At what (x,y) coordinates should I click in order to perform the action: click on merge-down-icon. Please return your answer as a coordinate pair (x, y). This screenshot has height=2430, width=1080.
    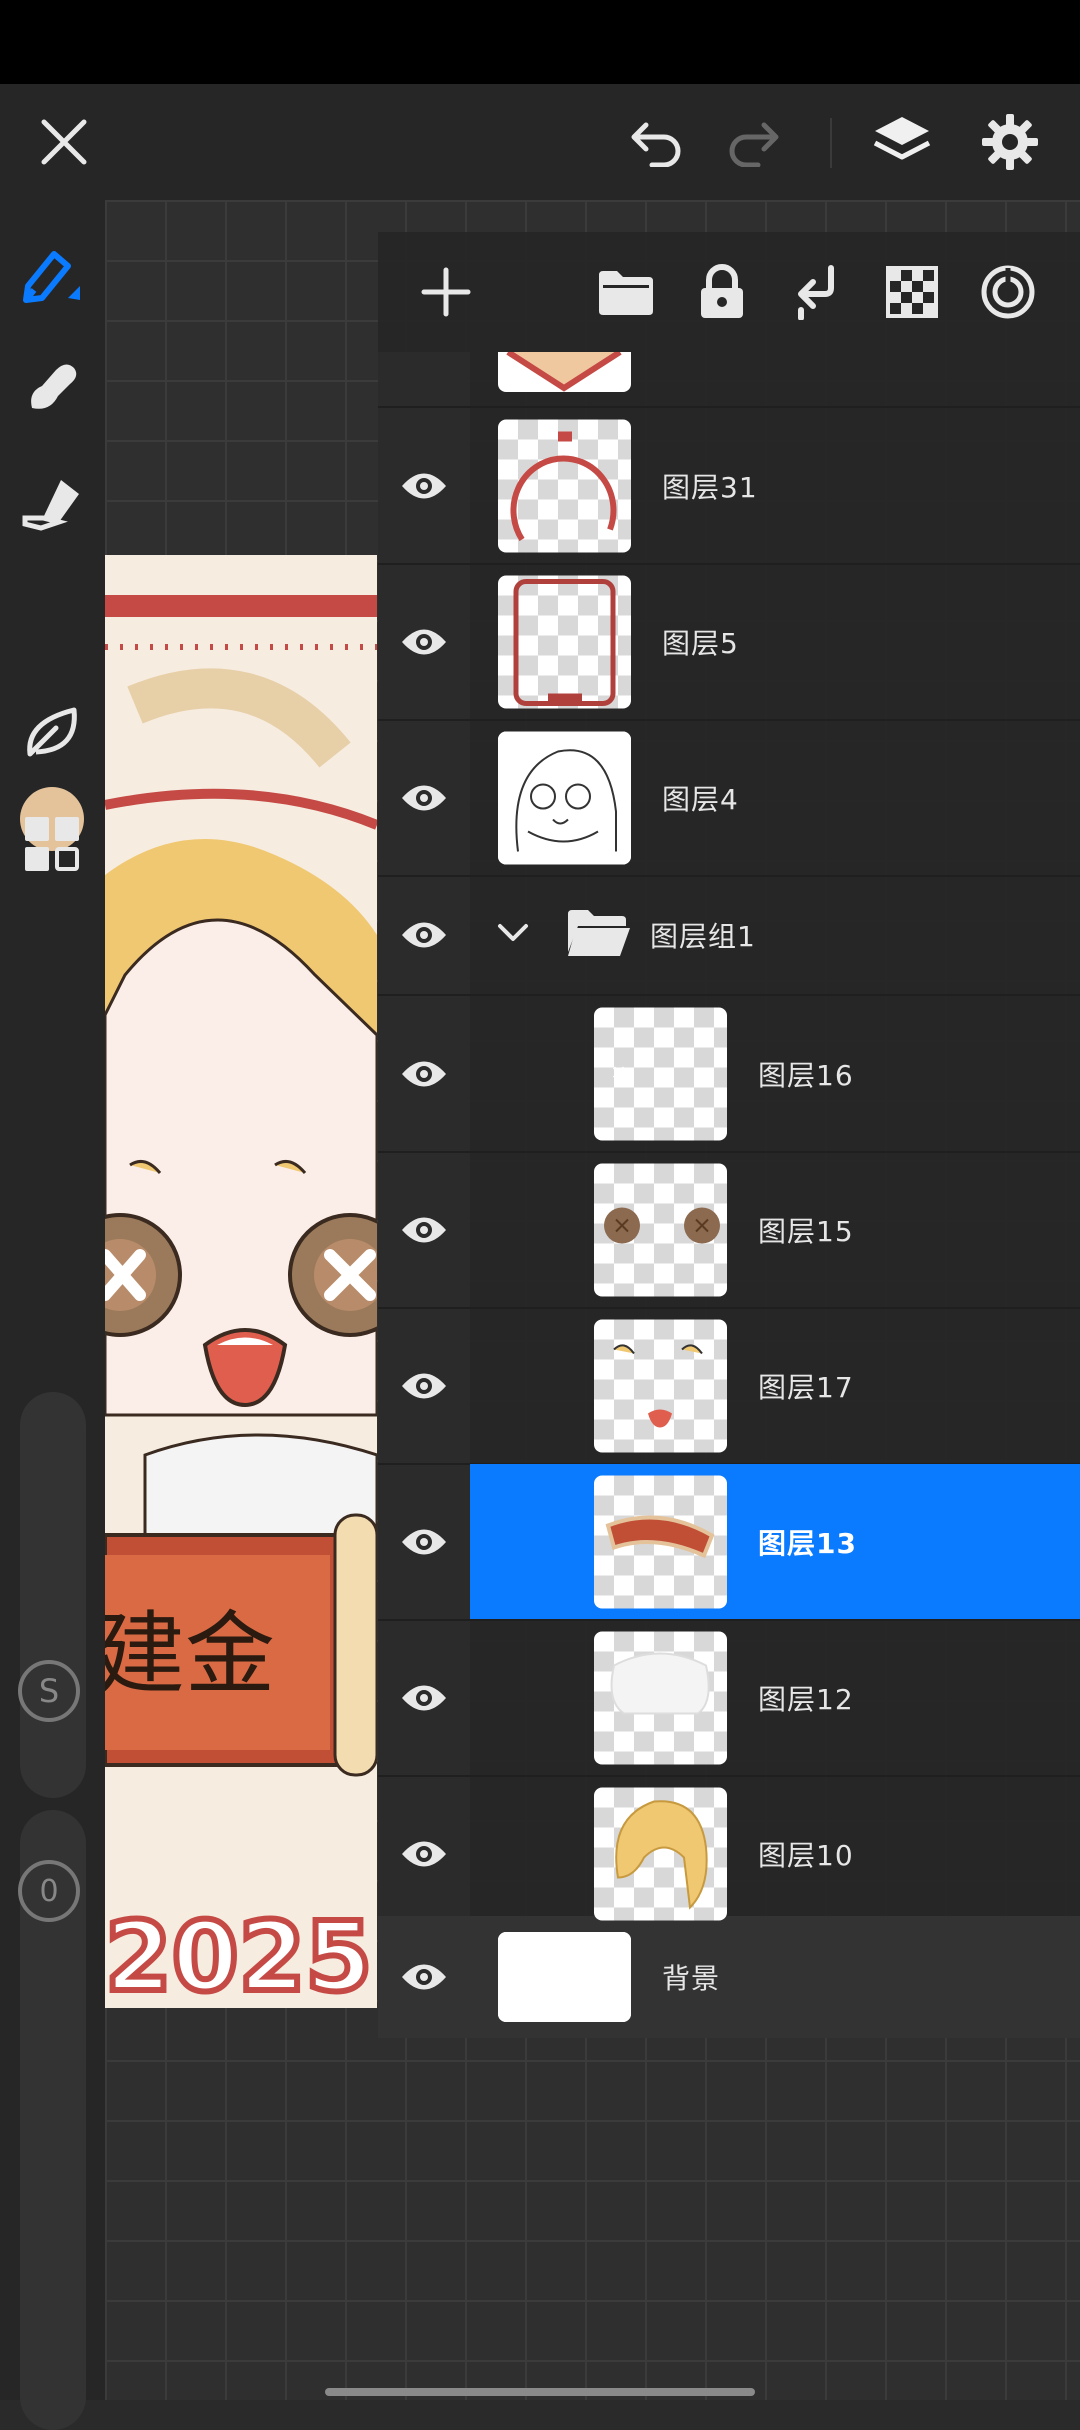
    Looking at the image, I should click on (816, 292).